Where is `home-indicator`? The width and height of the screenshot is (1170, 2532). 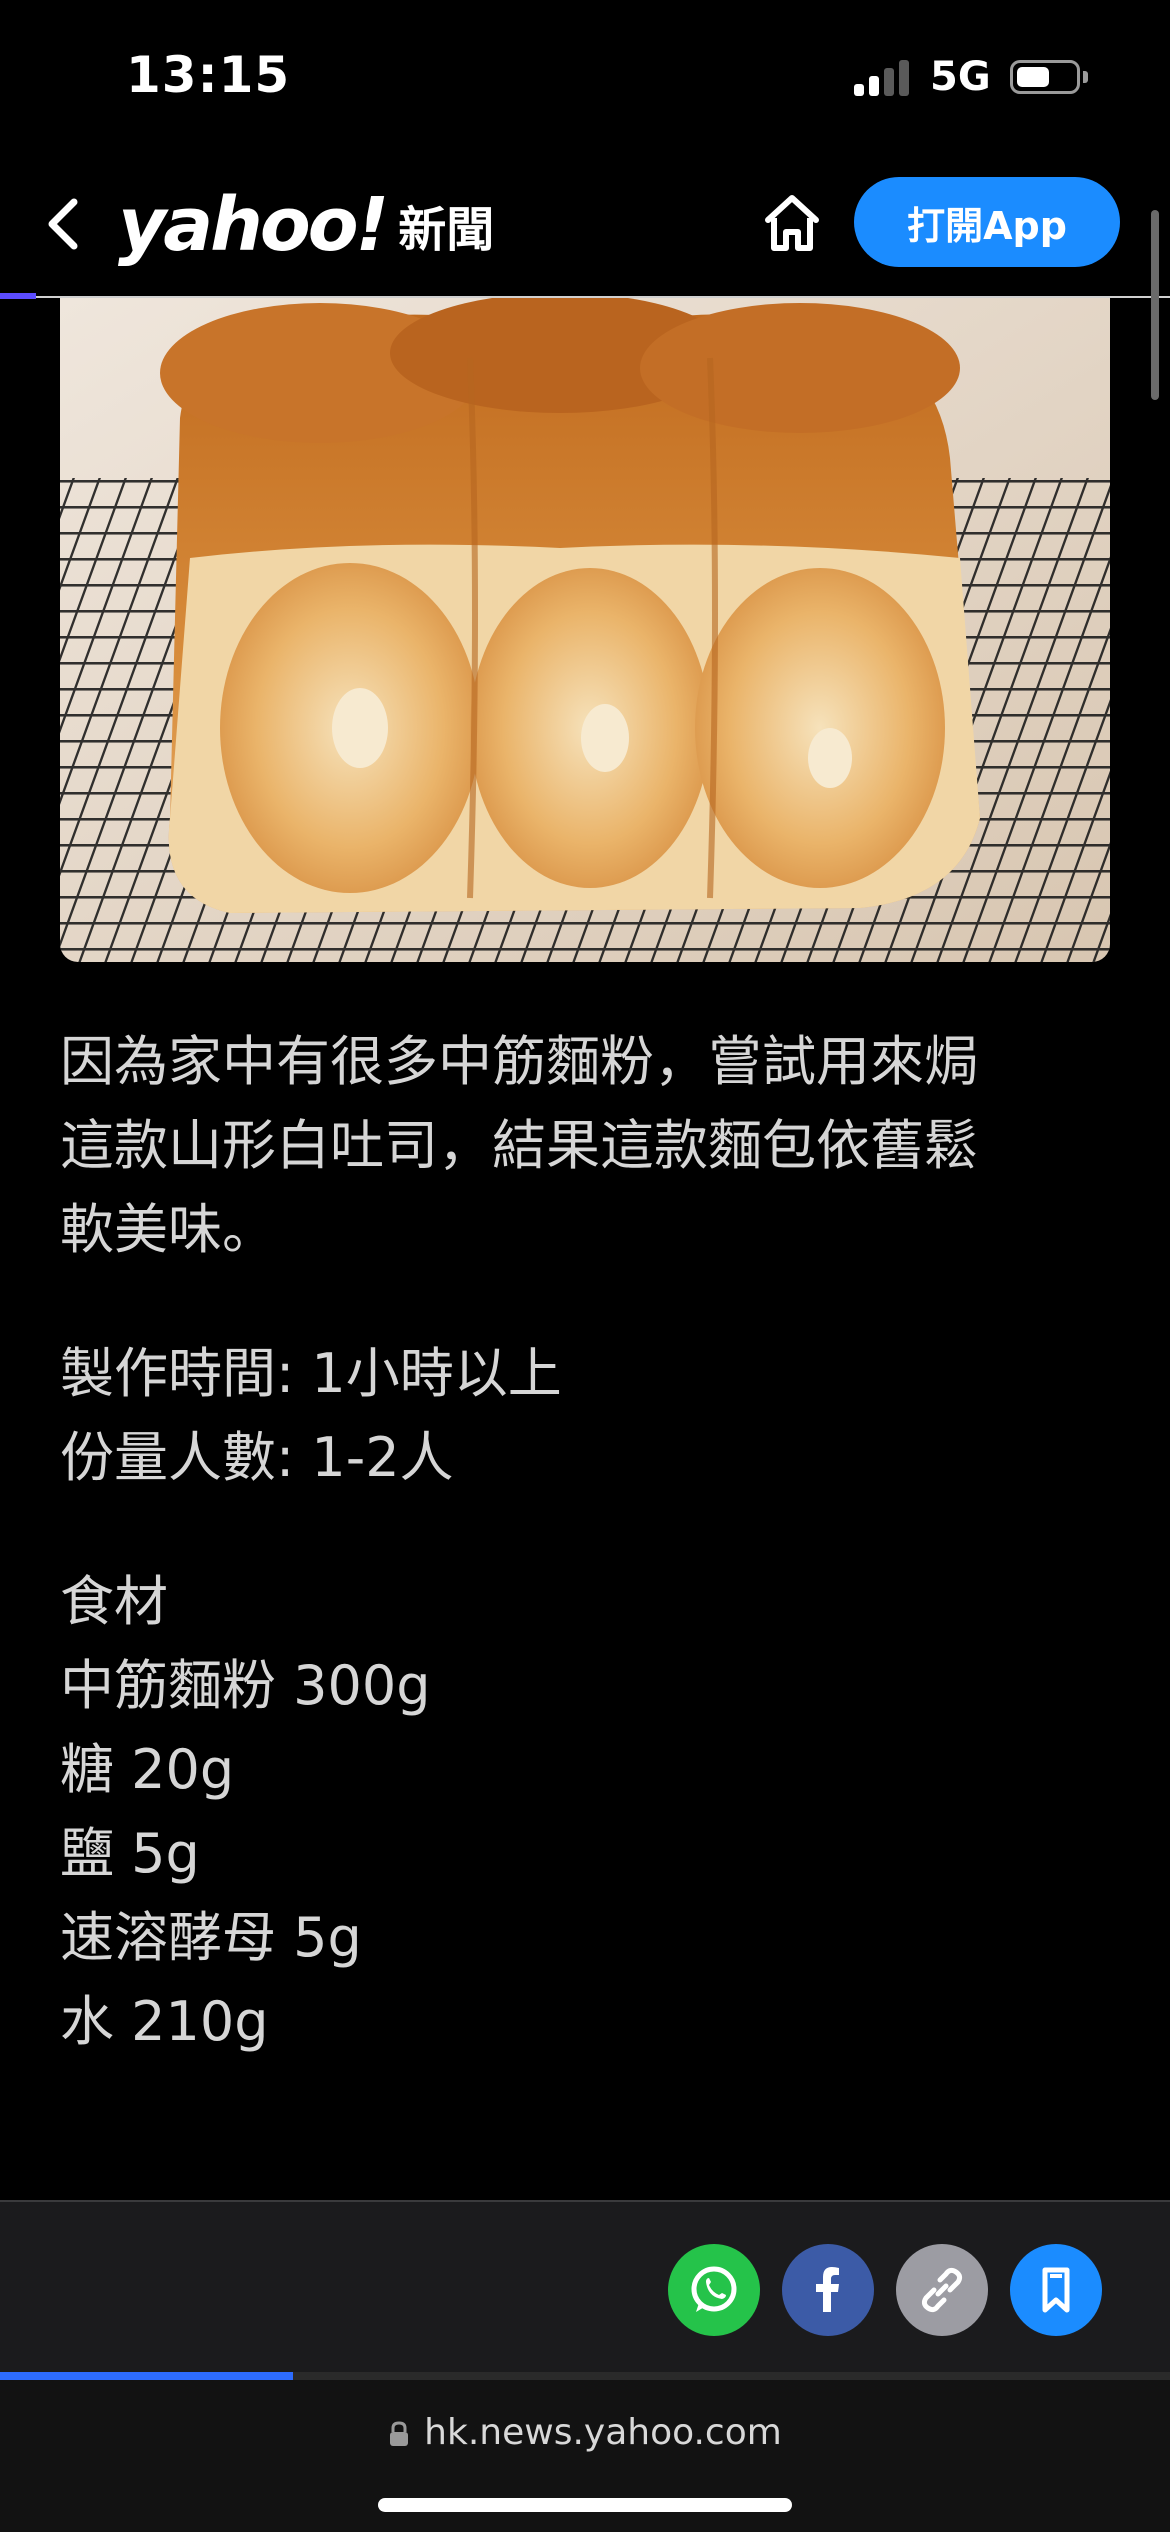
home-indicator is located at coordinates (585, 2505).